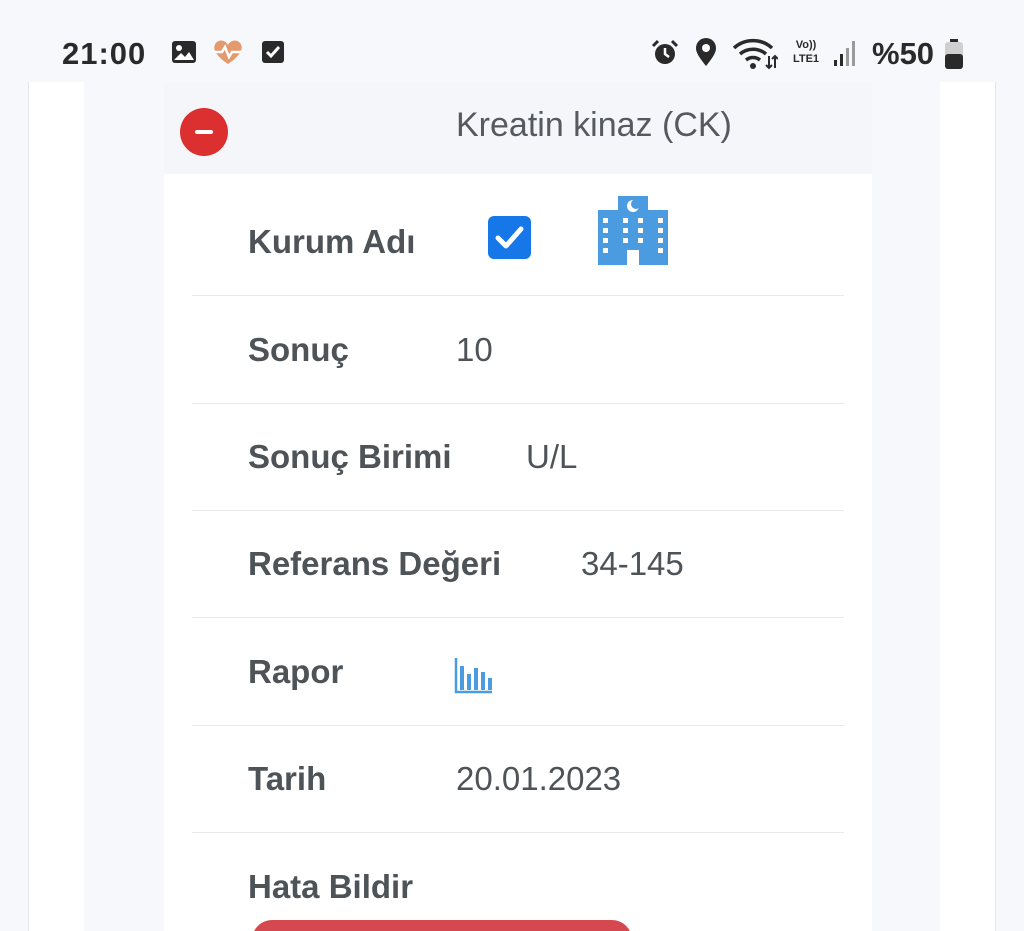  What do you see at coordinates (755, 56) in the screenshot?
I see `wifi-icon` at bounding box center [755, 56].